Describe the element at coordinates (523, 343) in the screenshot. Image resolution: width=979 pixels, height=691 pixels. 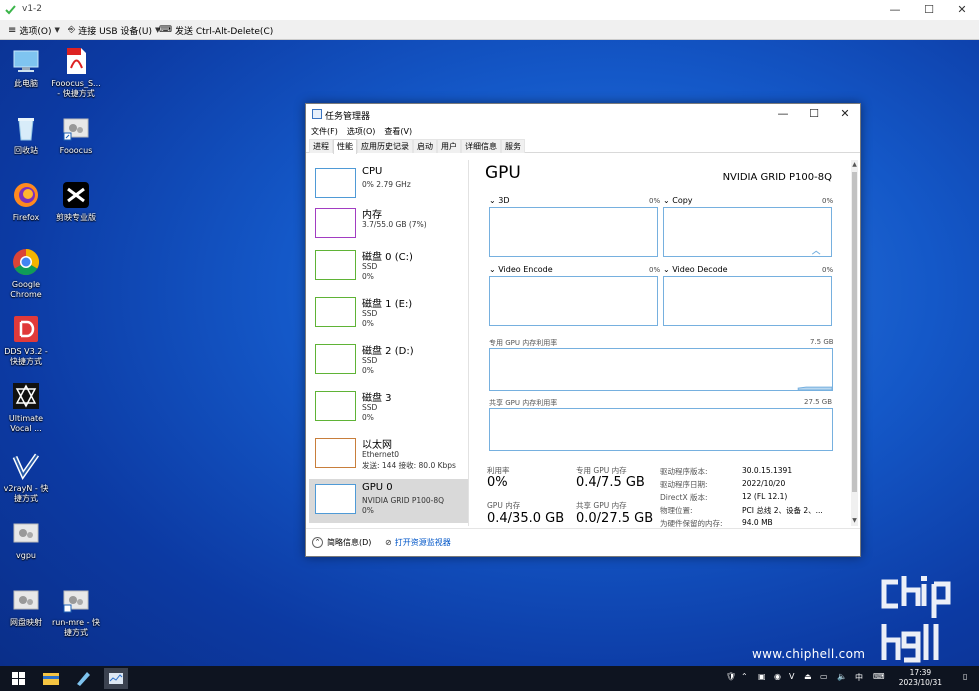
I see `dedicated-memory-label: 专用 GPU 内存利用率` at that location.